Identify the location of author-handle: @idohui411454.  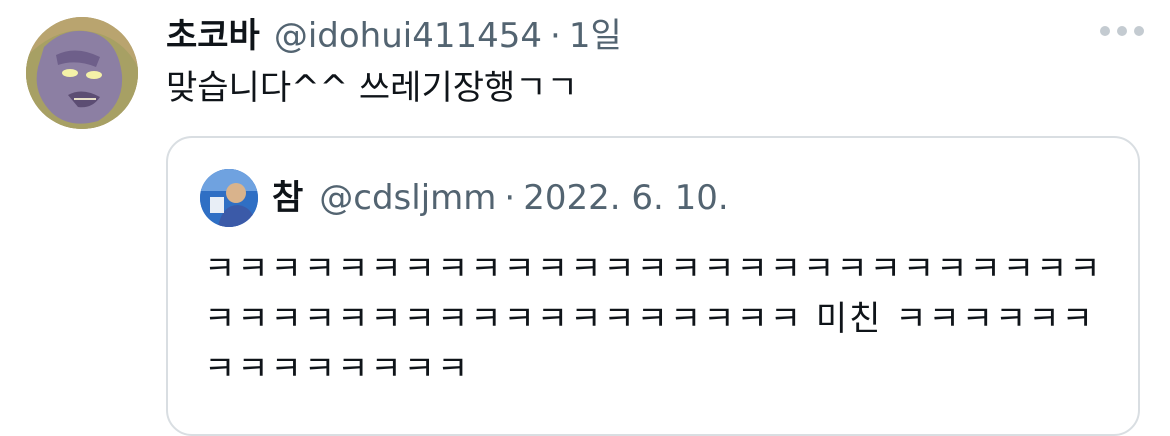
(408, 36).